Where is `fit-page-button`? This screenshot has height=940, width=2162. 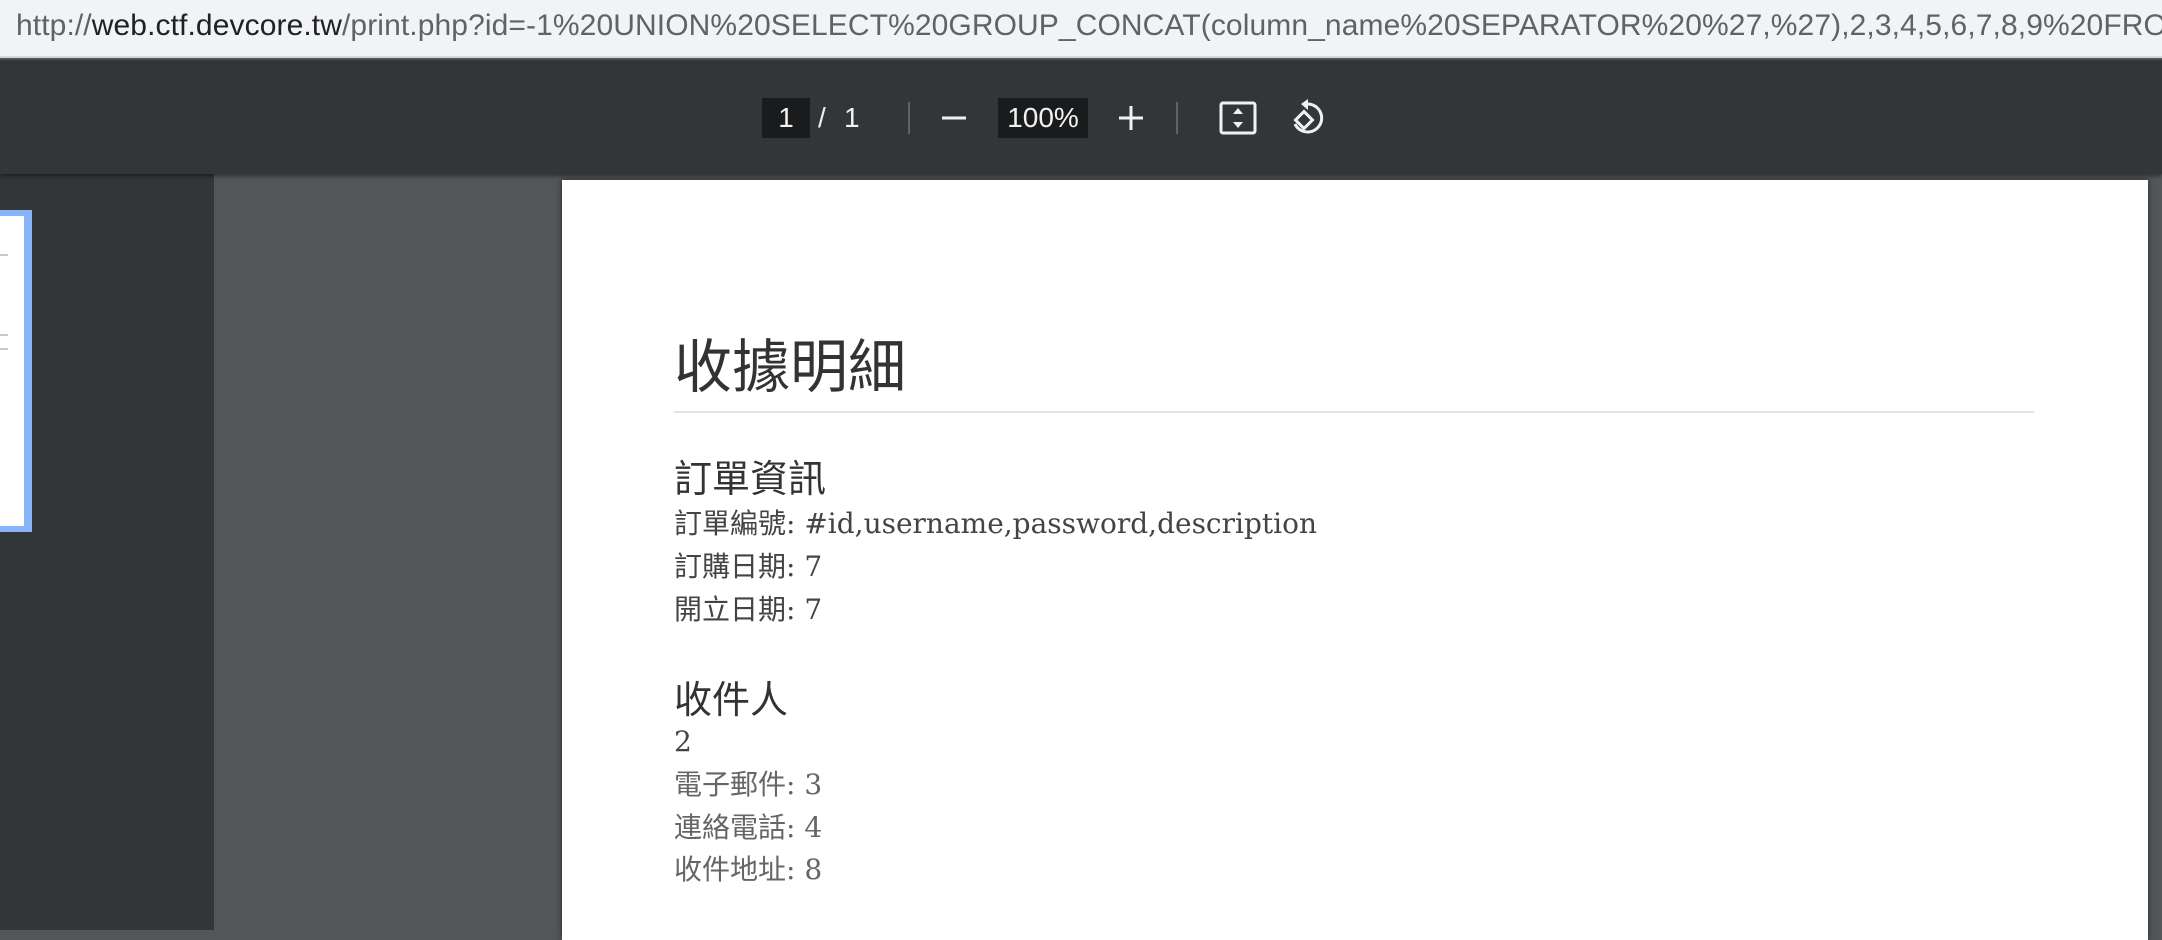
fit-page-button is located at coordinates (1238, 118).